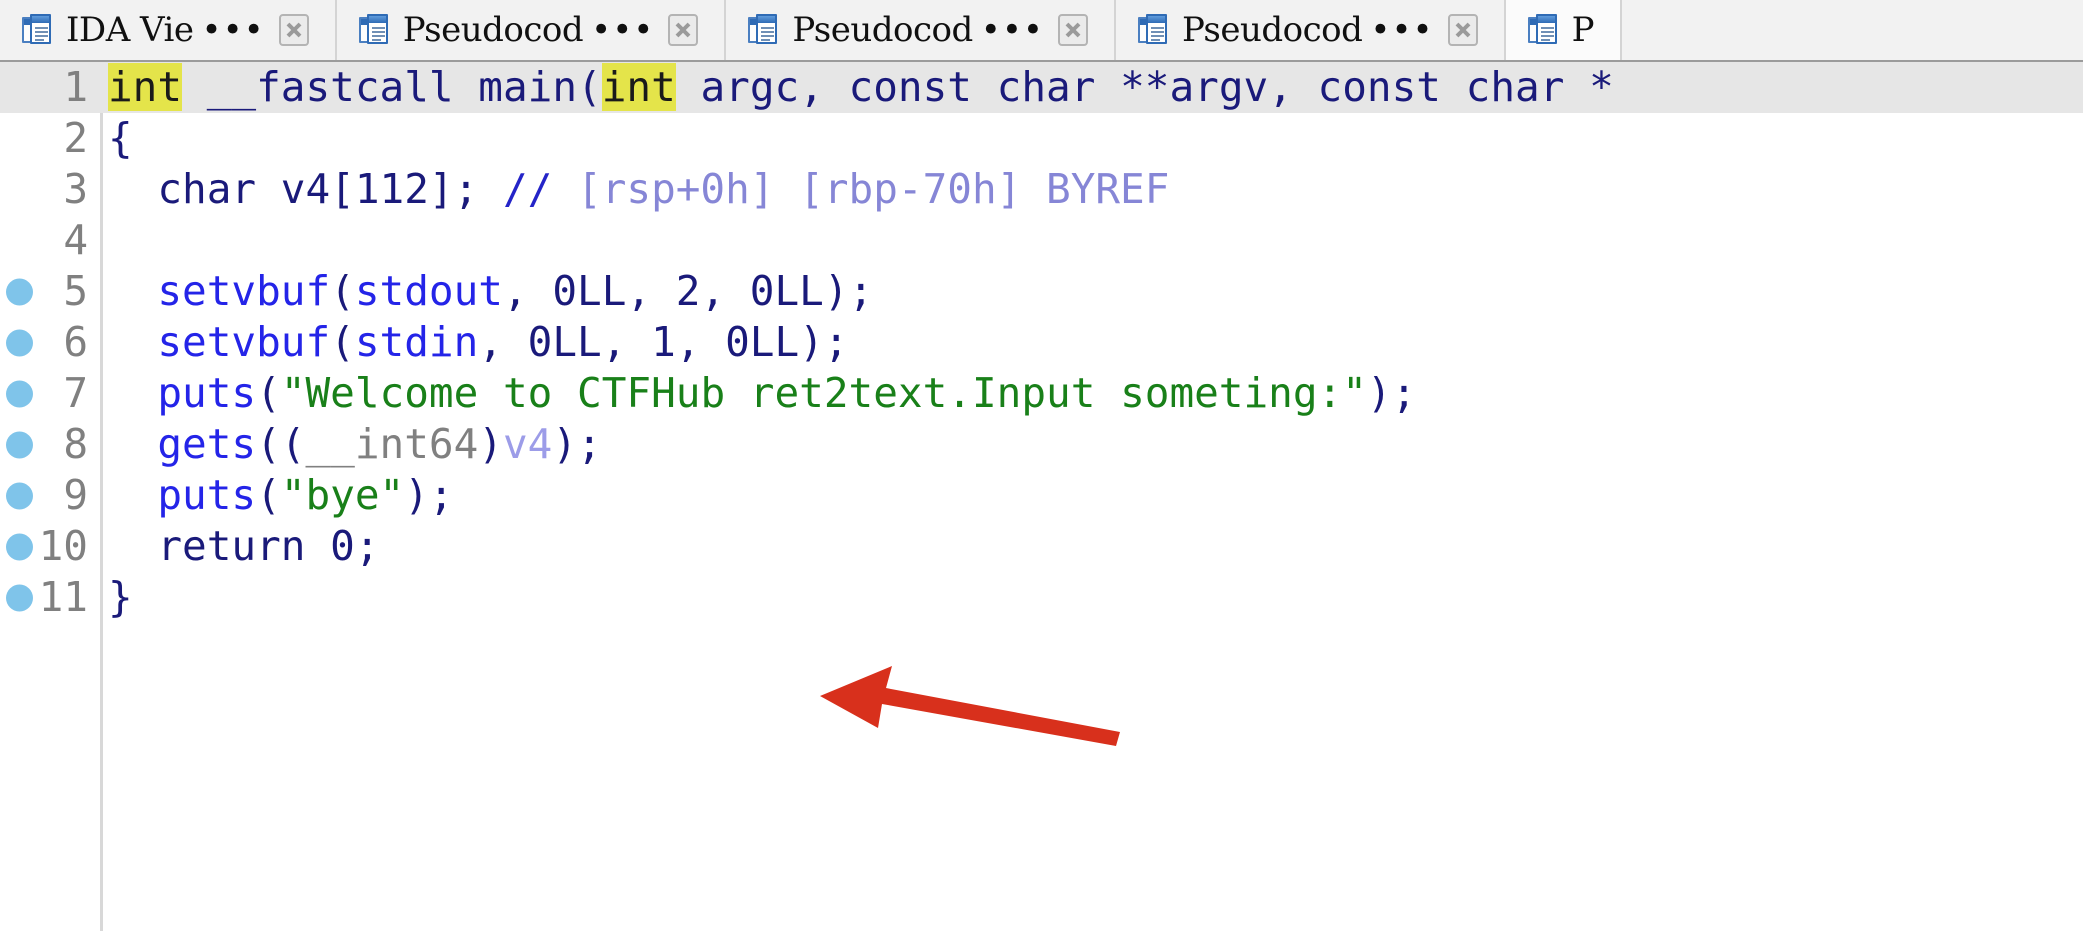 Image resolution: width=2083 pixels, height=931 pixels. Describe the element at coordinates (305, 189) in the screenshot. I see `code-token: char v4[112];` at that location.